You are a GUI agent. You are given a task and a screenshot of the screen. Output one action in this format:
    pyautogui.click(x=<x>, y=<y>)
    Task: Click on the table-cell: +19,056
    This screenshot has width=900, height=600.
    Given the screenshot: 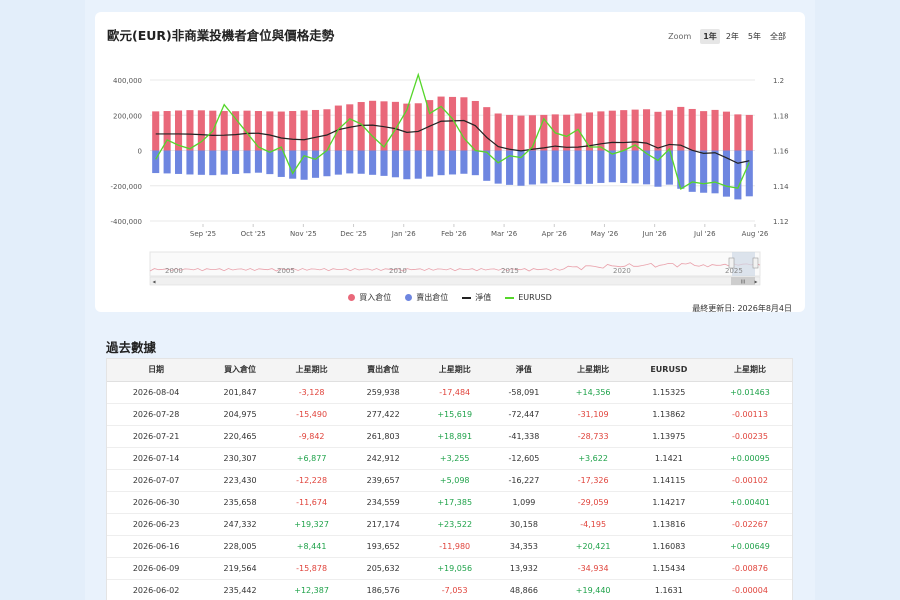 What is the action you would take?
    pyautogui.click(x=455, y=568)
    